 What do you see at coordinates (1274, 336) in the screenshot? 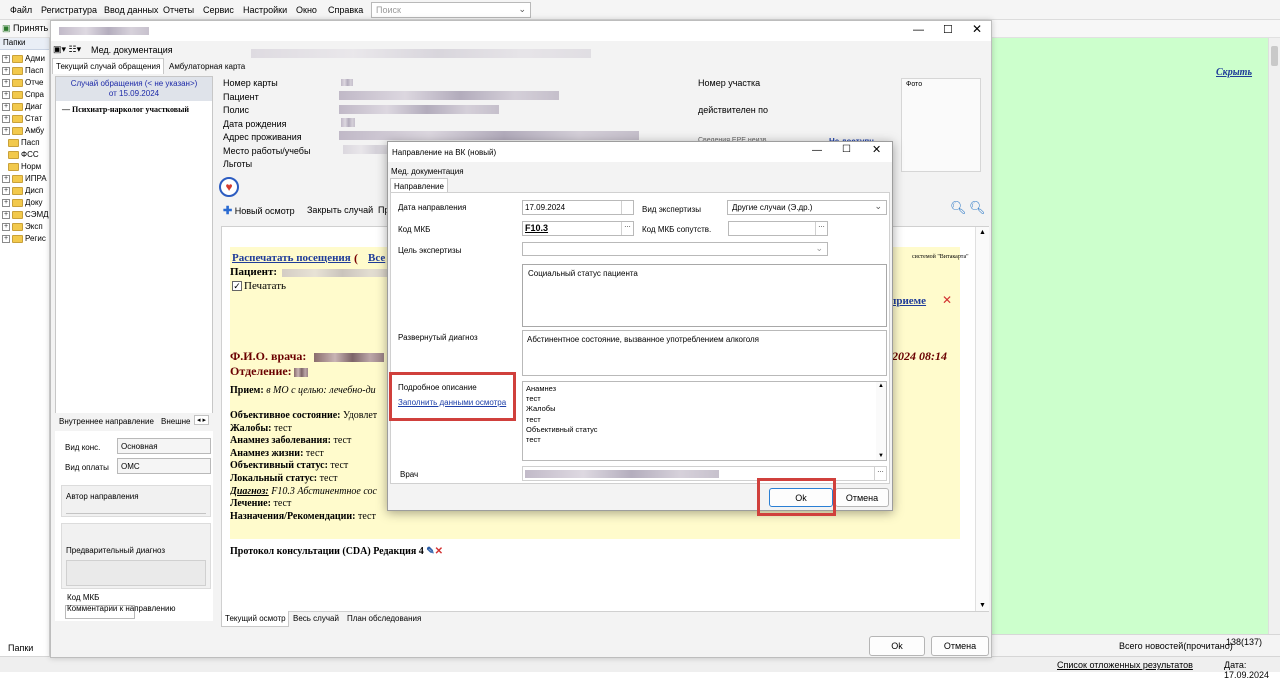
I see `news-scrollbar` at bounding box center [1274, 336].